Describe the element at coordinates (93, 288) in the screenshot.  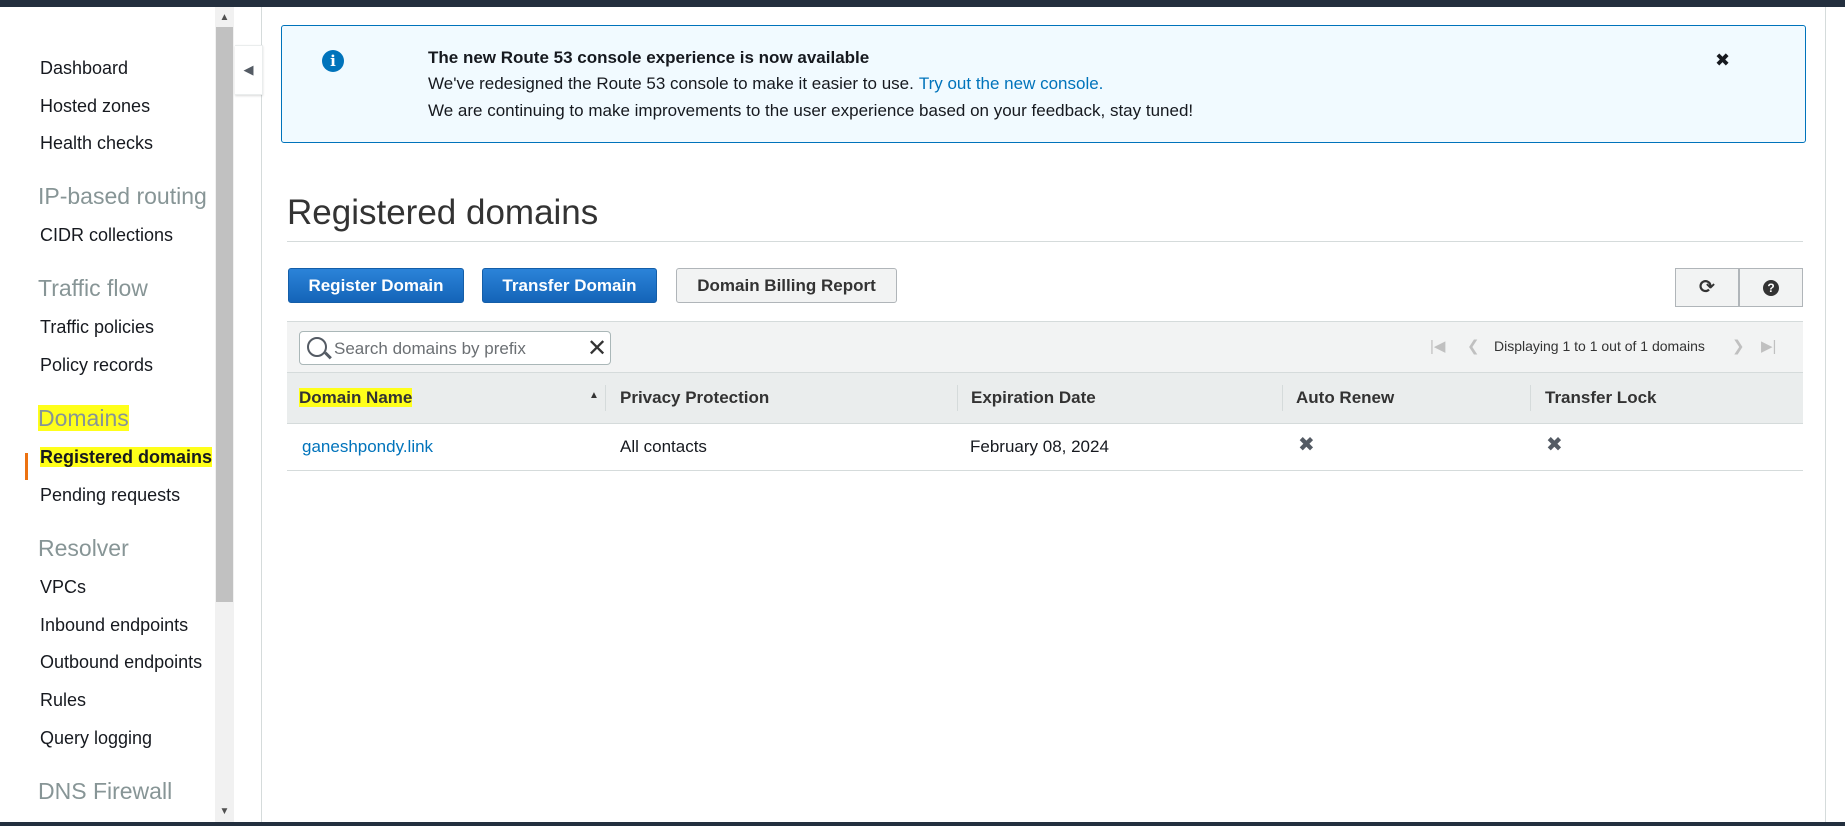
I see `sidebar-section-traffic-flow: Traffic flow` at that location.